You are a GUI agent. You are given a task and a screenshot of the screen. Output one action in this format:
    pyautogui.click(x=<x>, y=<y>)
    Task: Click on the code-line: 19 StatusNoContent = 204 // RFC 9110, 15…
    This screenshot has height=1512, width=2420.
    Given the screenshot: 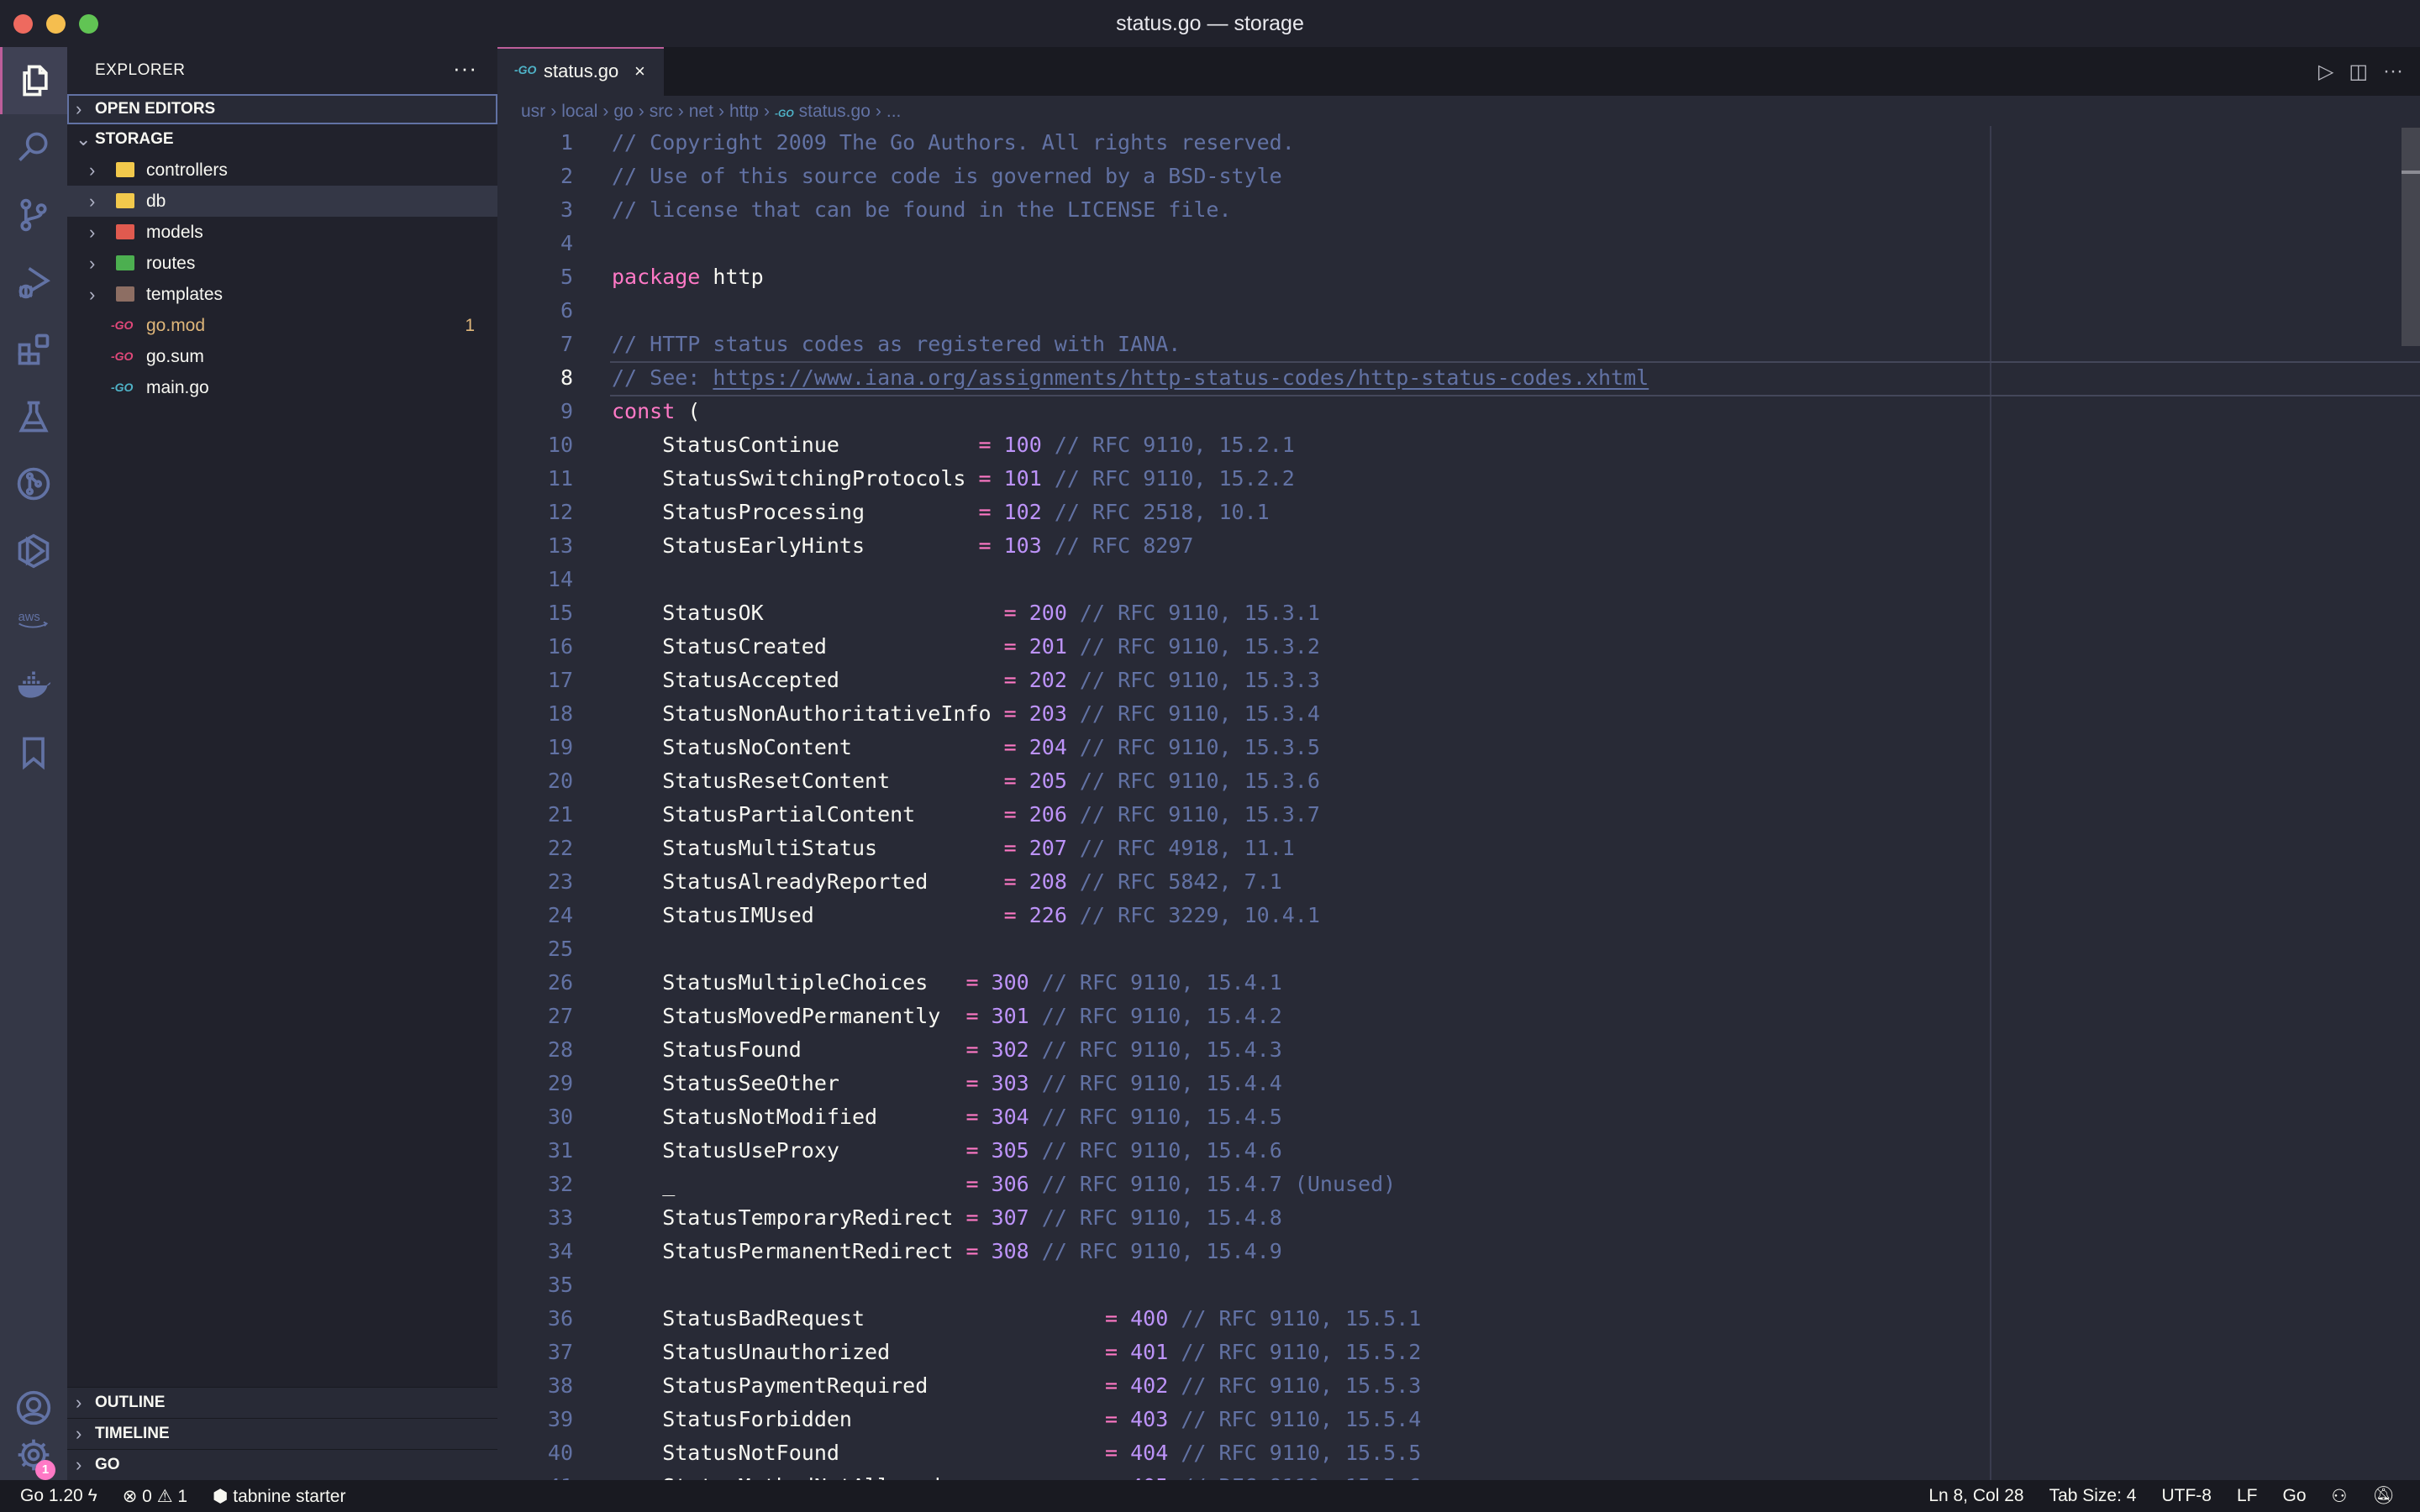 What is the action you would take?
    pyautogui.click(x=1458, y=747)
    